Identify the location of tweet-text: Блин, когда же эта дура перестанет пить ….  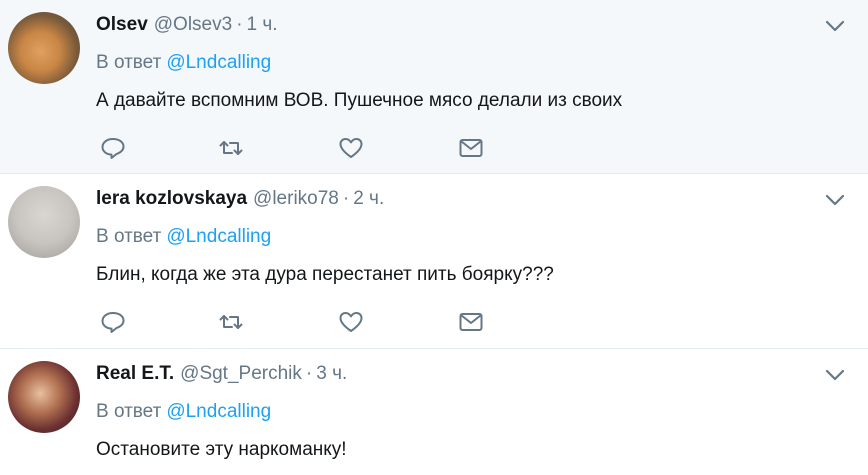
(325, 274).